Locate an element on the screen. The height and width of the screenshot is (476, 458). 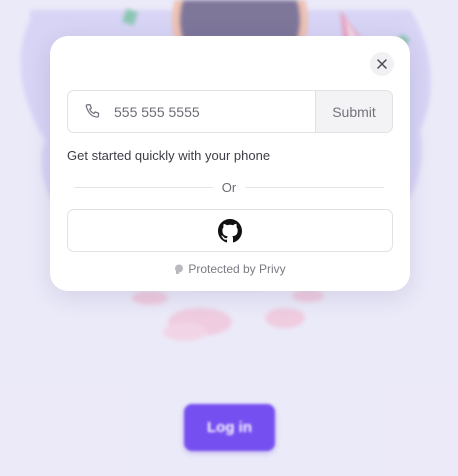
github-icon is located at coordinates (230, 230).